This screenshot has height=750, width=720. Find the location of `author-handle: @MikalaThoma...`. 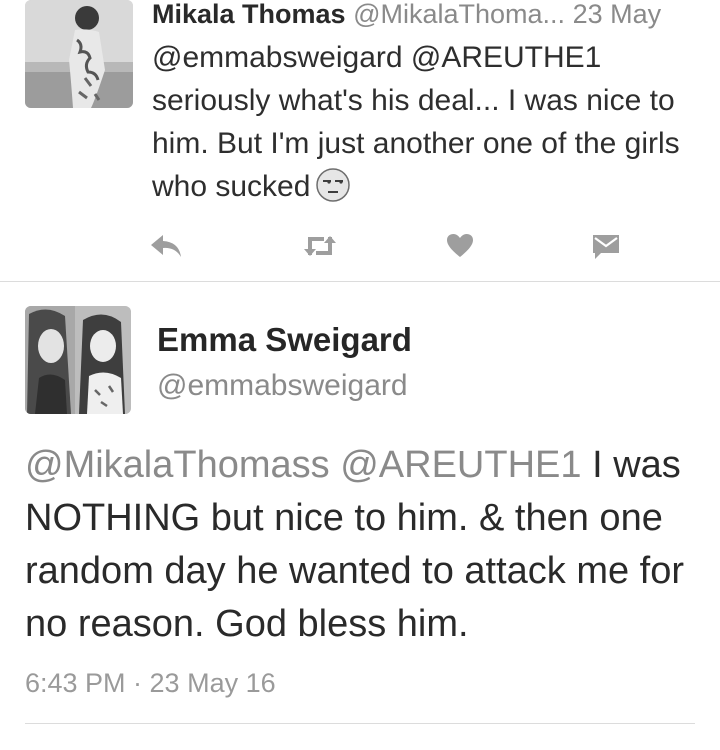

author-handle: @MikalaThoma... is located at coordinates (459, 14).